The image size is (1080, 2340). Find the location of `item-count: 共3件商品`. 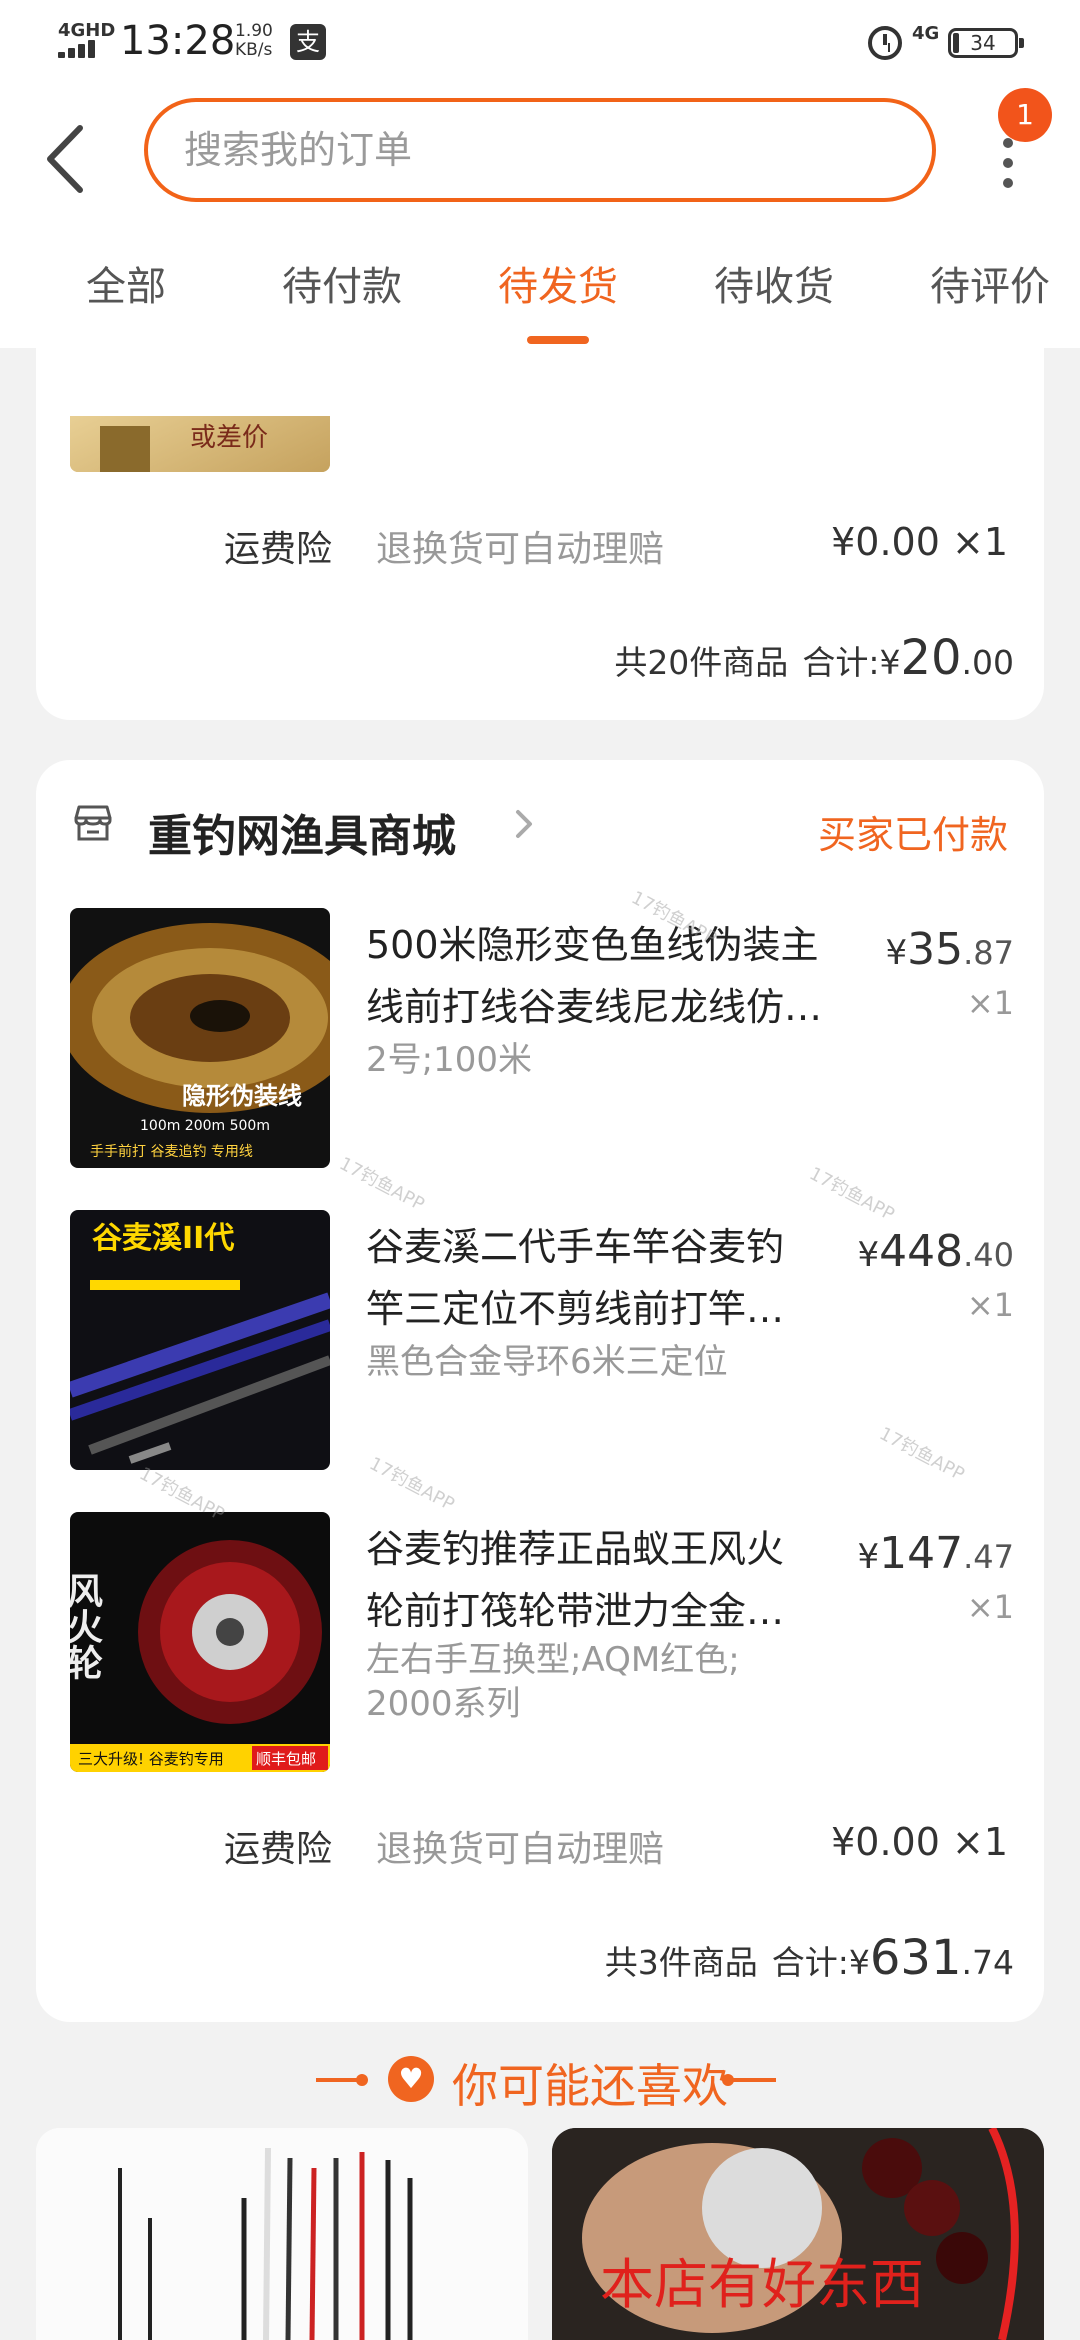

item-count: 共3件商品 is located at coordinates (681, 1962).